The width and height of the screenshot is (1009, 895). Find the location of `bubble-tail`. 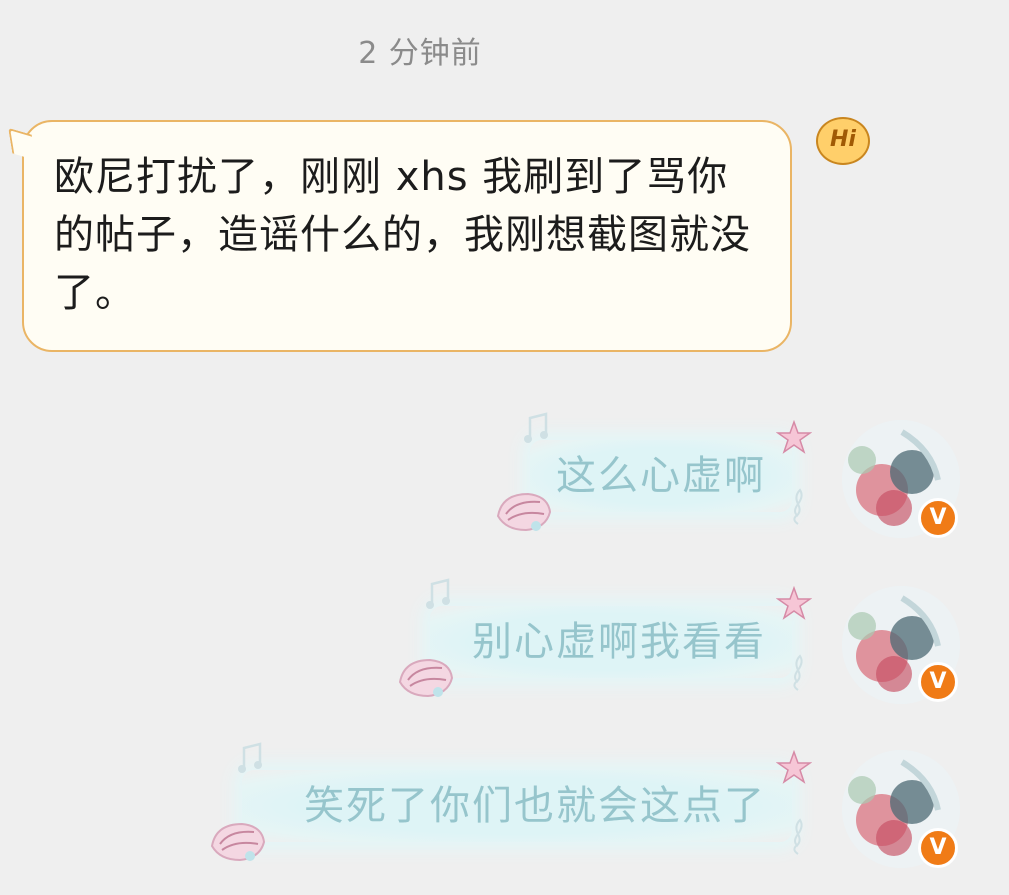

bubble-tail is located at coordinates (22, 144).